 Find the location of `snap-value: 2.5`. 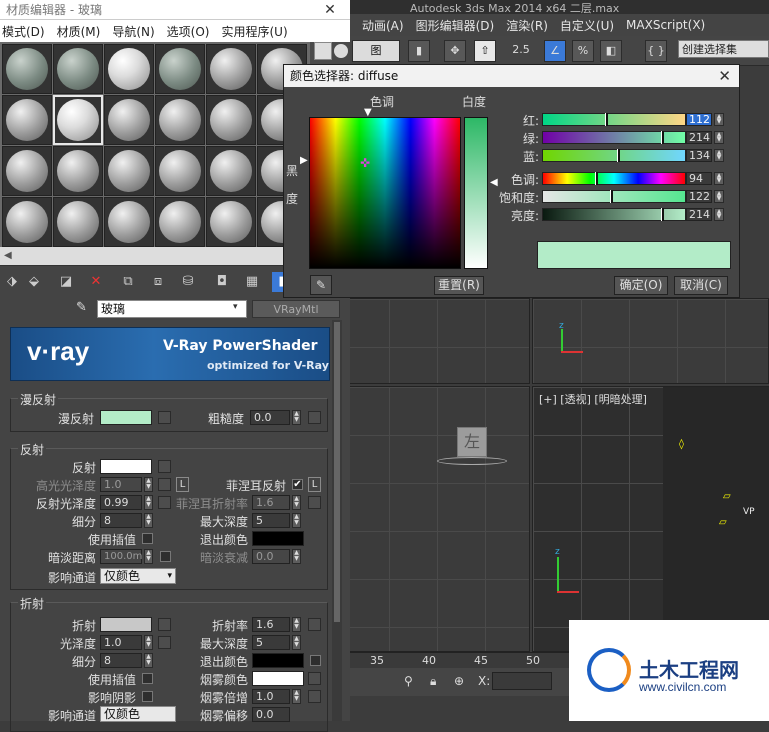

snap-value: 2.5 is located at coordinates (521, 51).